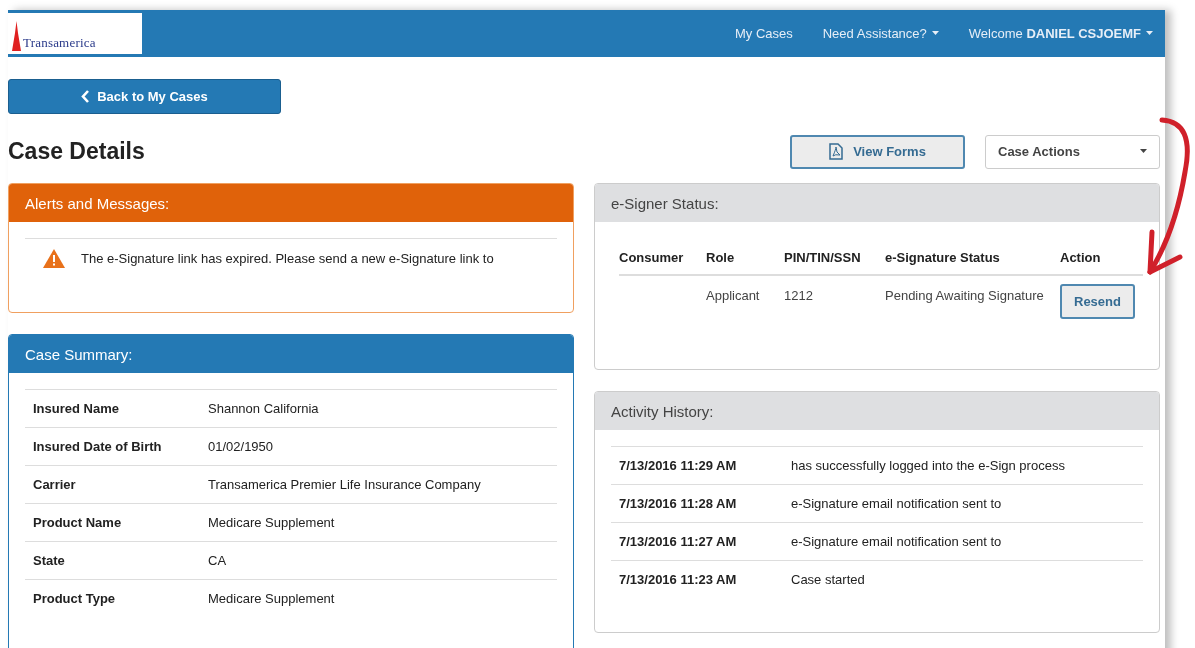 The width and height of the screenshot is (1195, 648). What do you see at coordinates (877, 411) in the screenshot?
I see `panel-header: Activity History:` at bounding box center [877, 411].